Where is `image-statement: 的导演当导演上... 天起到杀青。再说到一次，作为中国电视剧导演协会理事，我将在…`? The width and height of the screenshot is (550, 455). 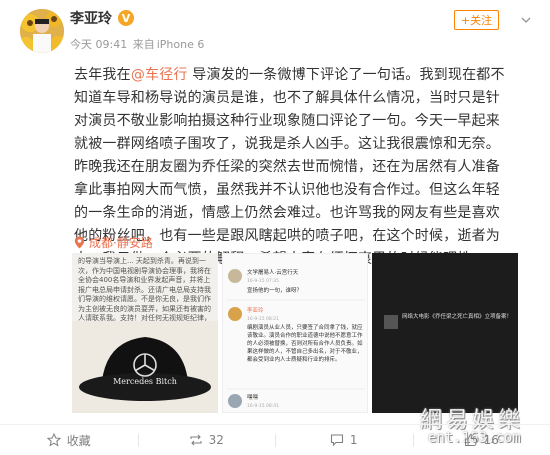
image-statement: 的导演当导演上... 天起到杀青。再说到一次，作为中国电视剧导演协会理事，我将在… is located at coordinates (145, 333).